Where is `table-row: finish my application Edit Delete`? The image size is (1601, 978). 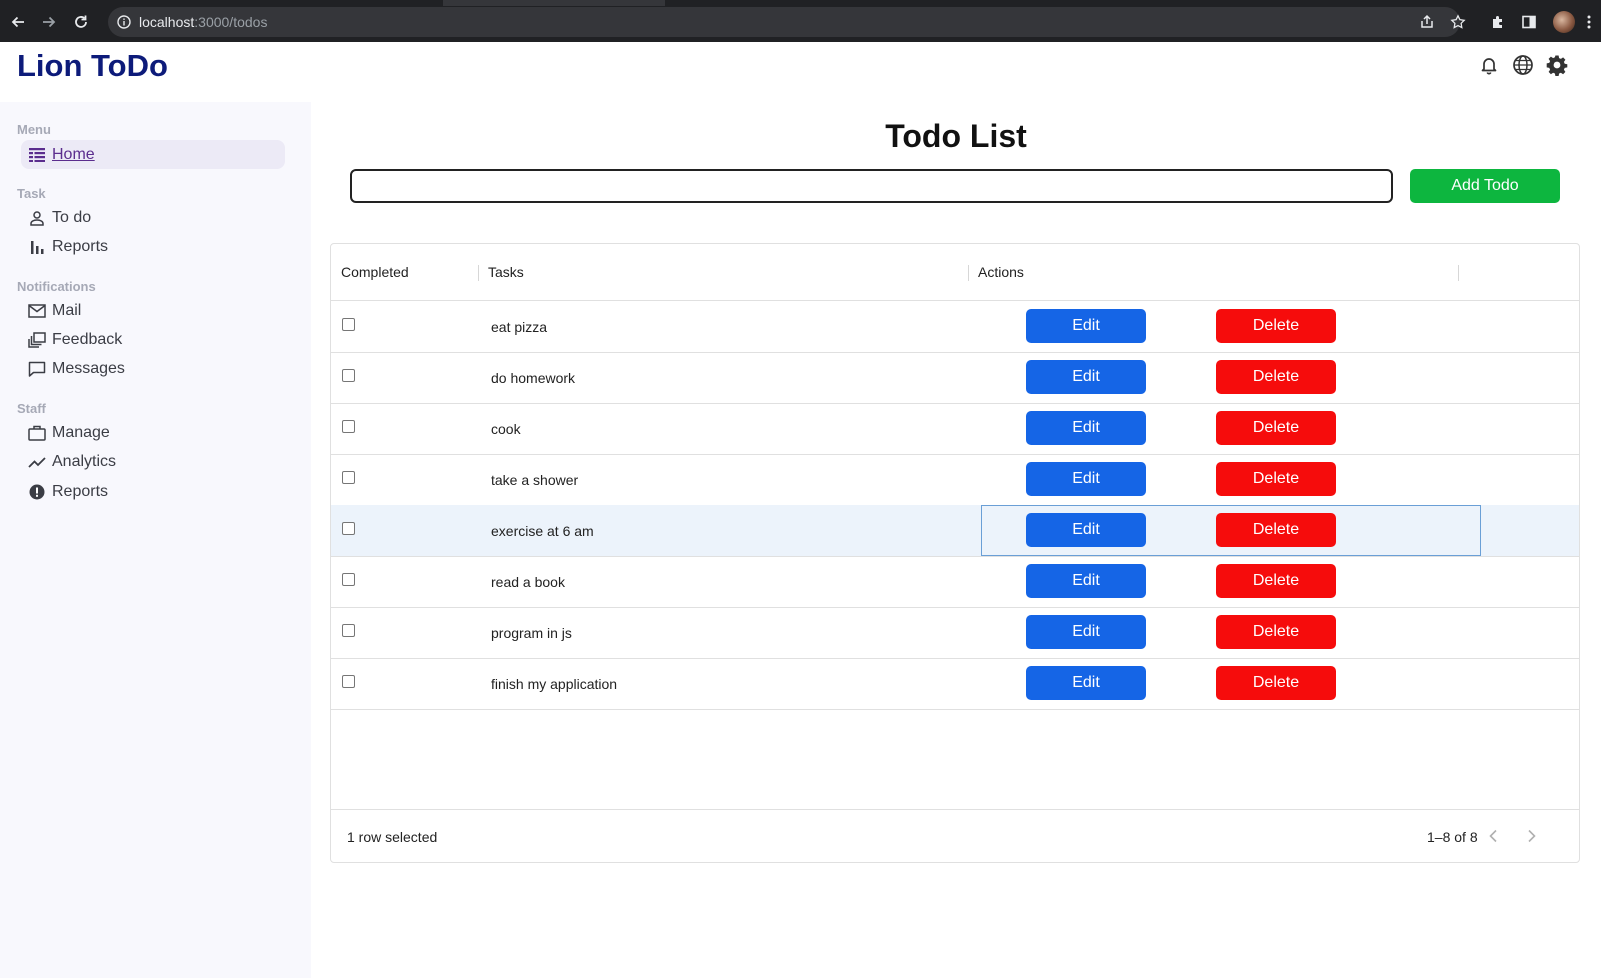
table-row: finish my application Edit Delete is located at coordinates (955, 684).